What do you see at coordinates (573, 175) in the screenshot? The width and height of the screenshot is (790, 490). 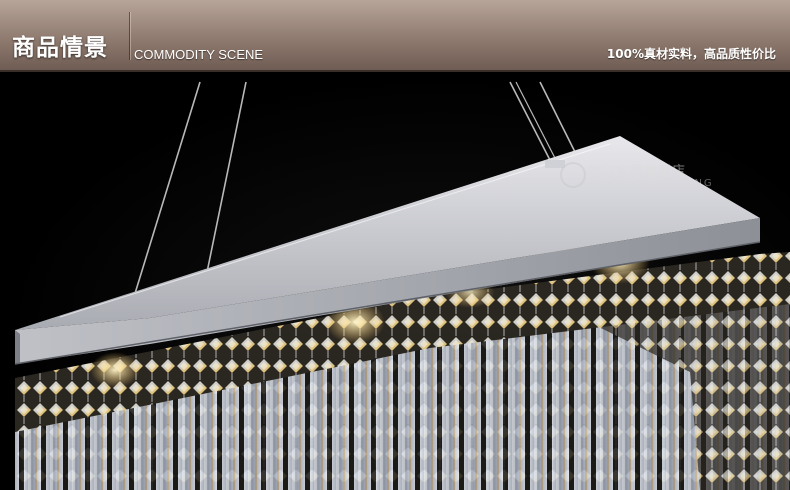 I see `store-logo-icon` at bounding box center [573, 175].